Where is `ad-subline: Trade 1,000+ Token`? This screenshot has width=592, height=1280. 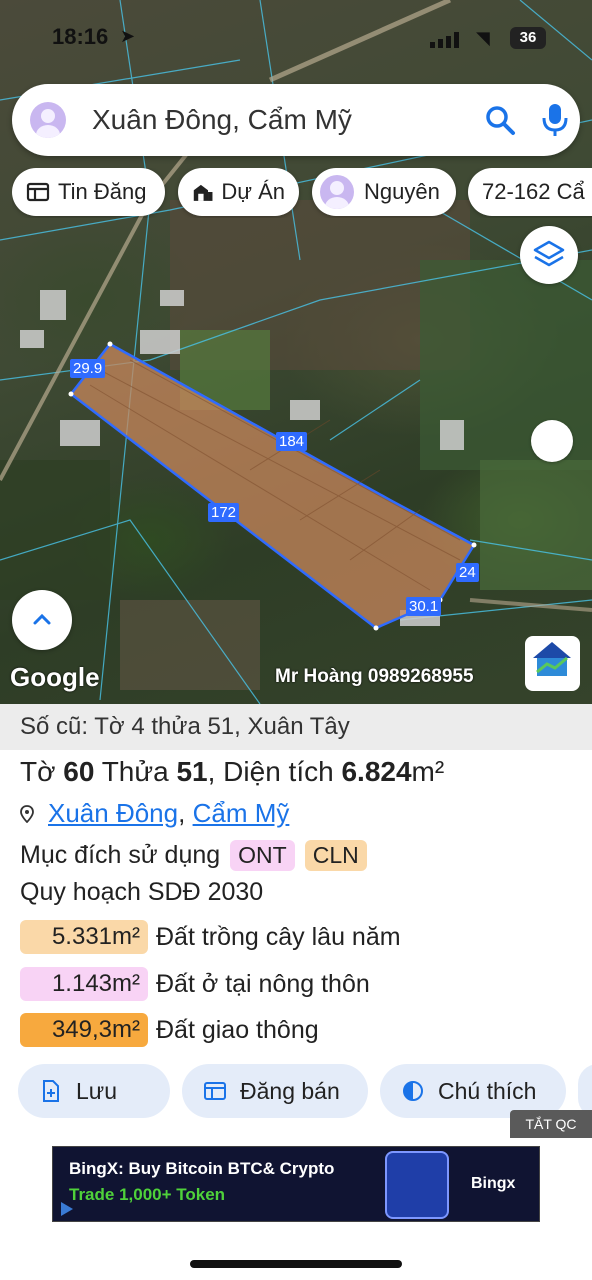 ad-subline: Trade 1,000+ Token is located at coordinates (147, 1194).